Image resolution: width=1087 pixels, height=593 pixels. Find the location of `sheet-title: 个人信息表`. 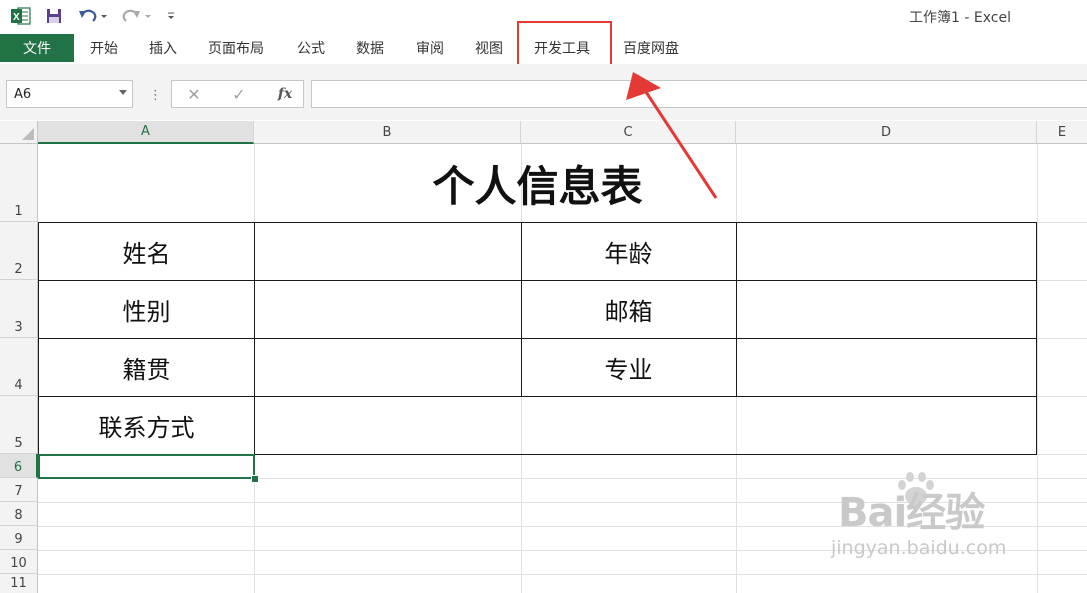

sheet-title: 个人信息表 is located at coordinates (537, 183).